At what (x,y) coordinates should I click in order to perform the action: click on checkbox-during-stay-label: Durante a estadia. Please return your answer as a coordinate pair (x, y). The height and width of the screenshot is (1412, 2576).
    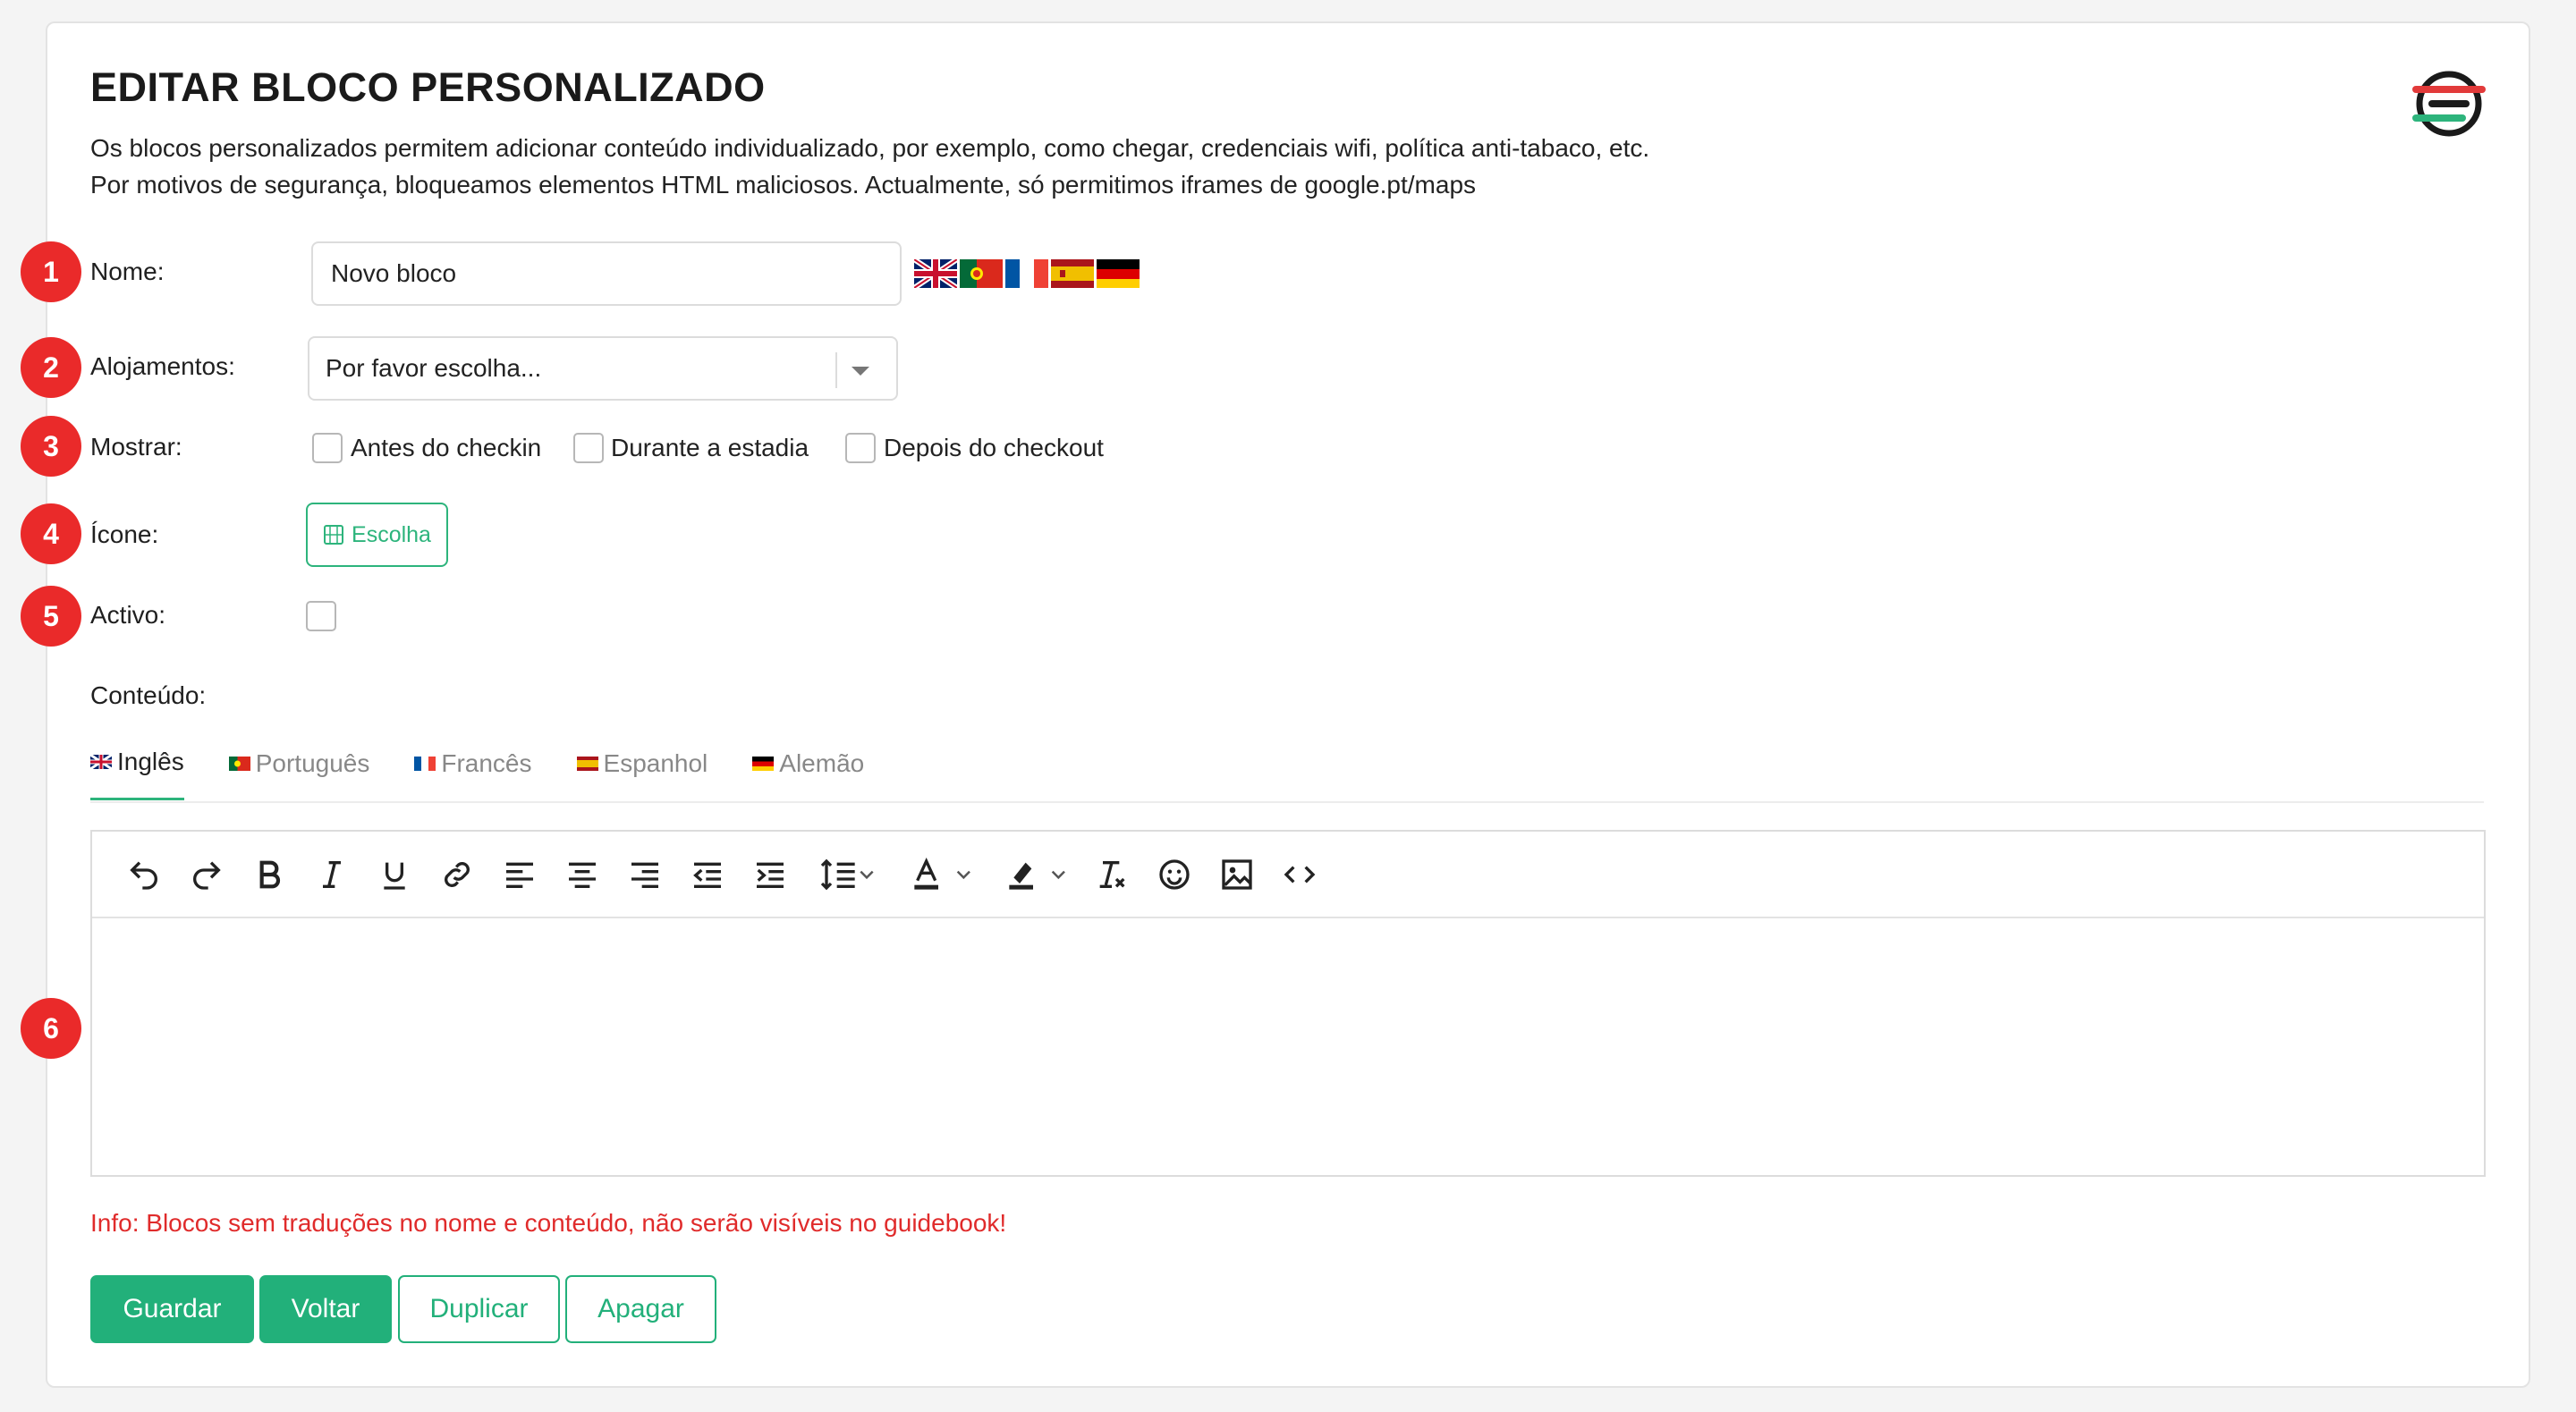
    Looking at the image, I should click on (710, 448).